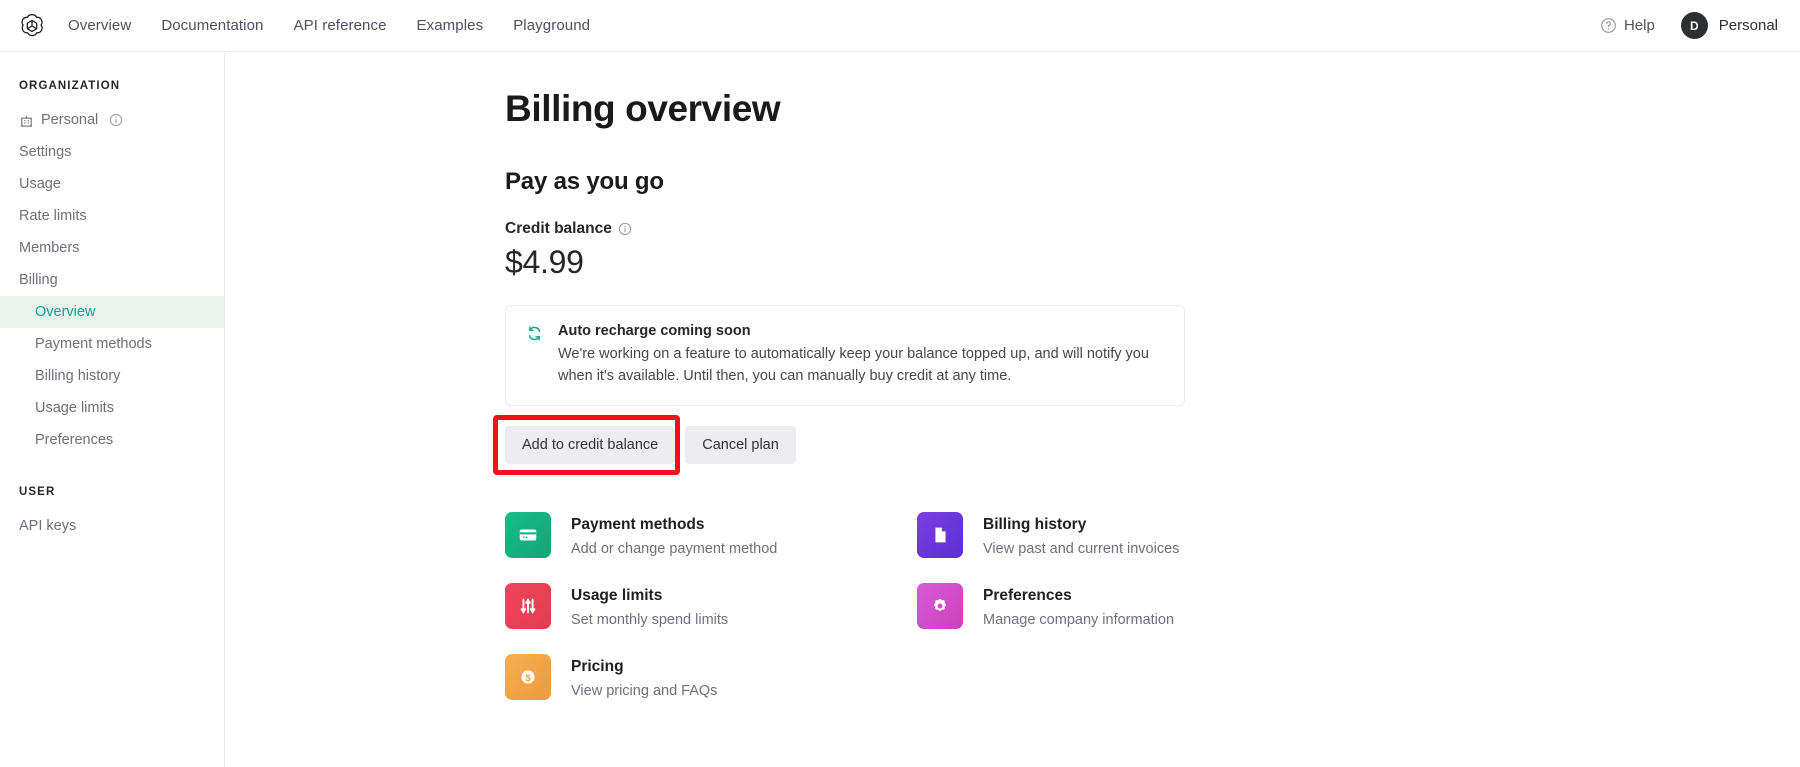 The width and height of the screenshot is (1800, 767). I want to click on notice-title: Auto recharge coming soon, so click(654, 331).